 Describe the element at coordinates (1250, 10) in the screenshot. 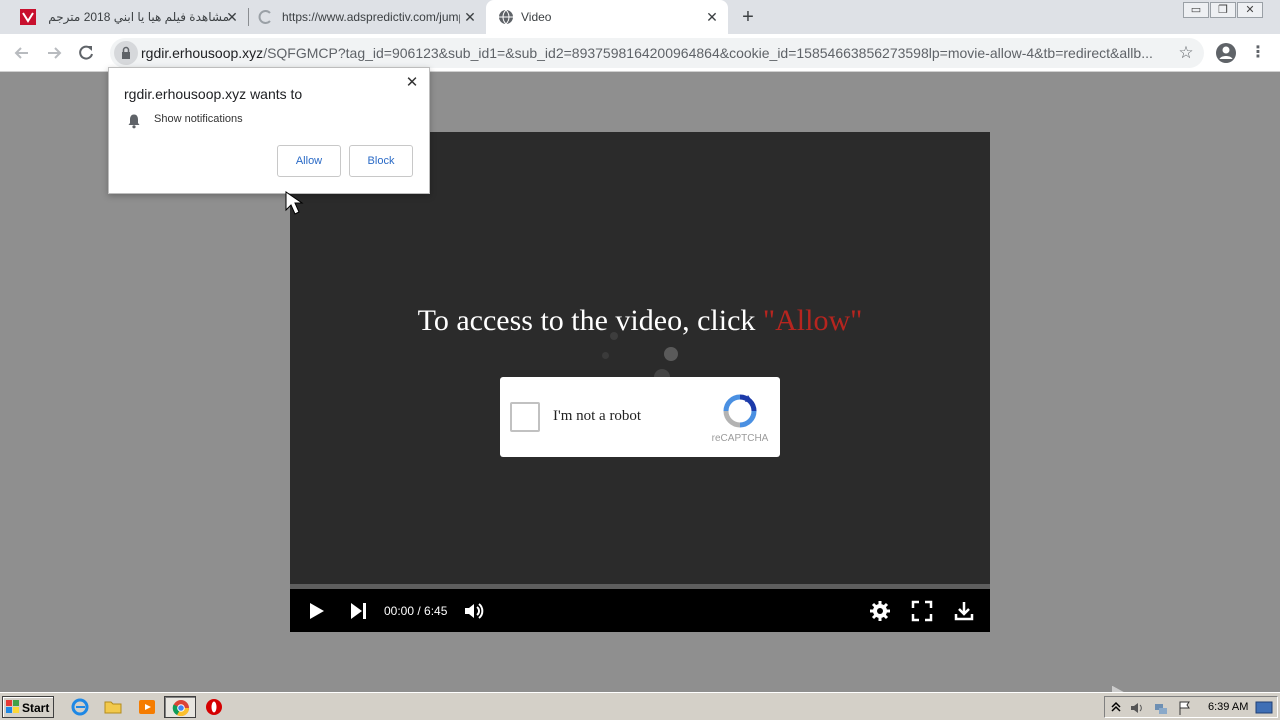

I see `close-window-icon: ✕` at that location.